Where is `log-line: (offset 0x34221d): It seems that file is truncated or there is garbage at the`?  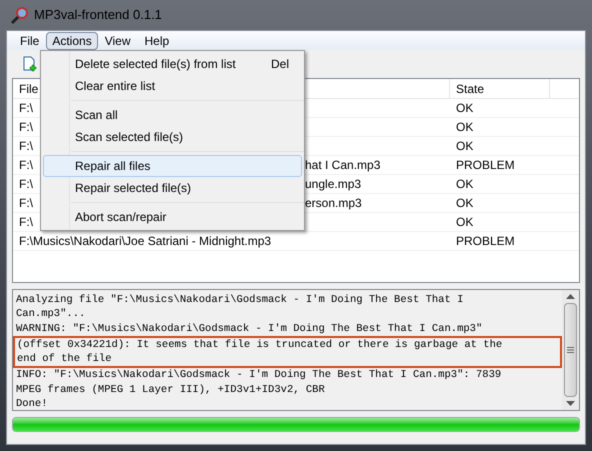
log-line: (offset 0x34221d): It seems that file is truncated or there is garbage at the is located at coordinates (260, 345).